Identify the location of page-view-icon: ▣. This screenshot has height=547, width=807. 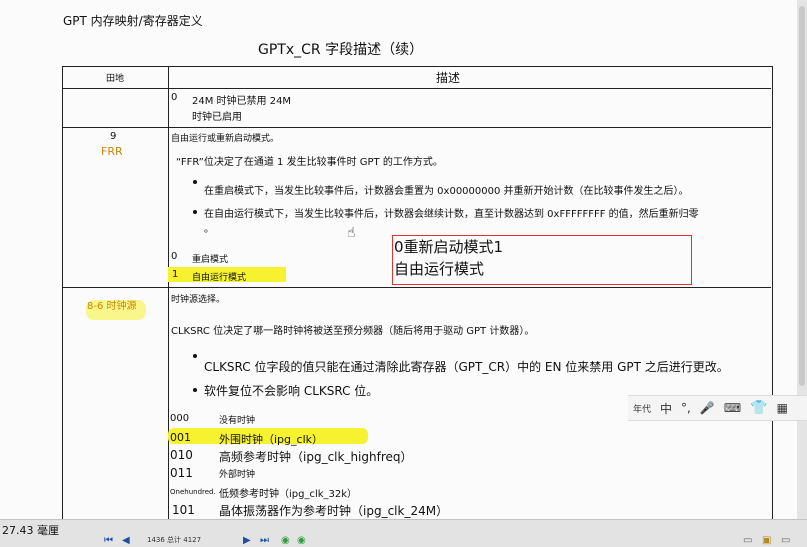
(766, 540).